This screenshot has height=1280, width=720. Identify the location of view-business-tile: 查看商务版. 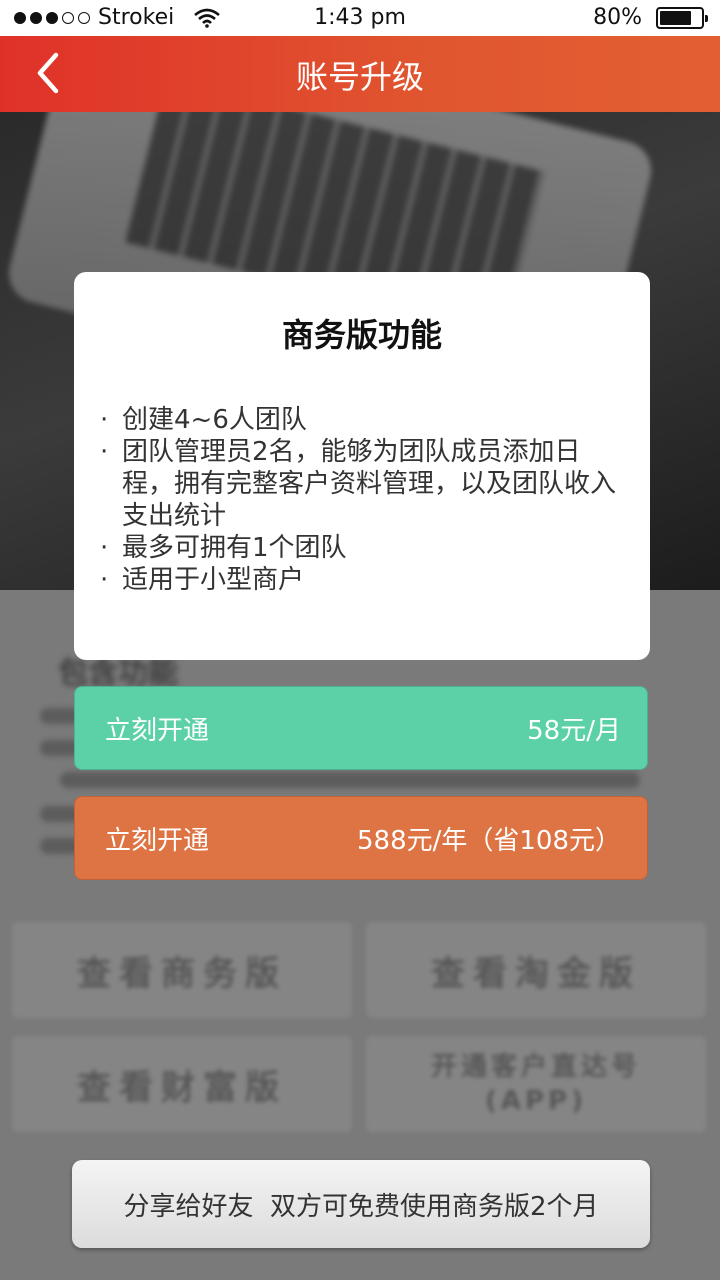
(182, 970).